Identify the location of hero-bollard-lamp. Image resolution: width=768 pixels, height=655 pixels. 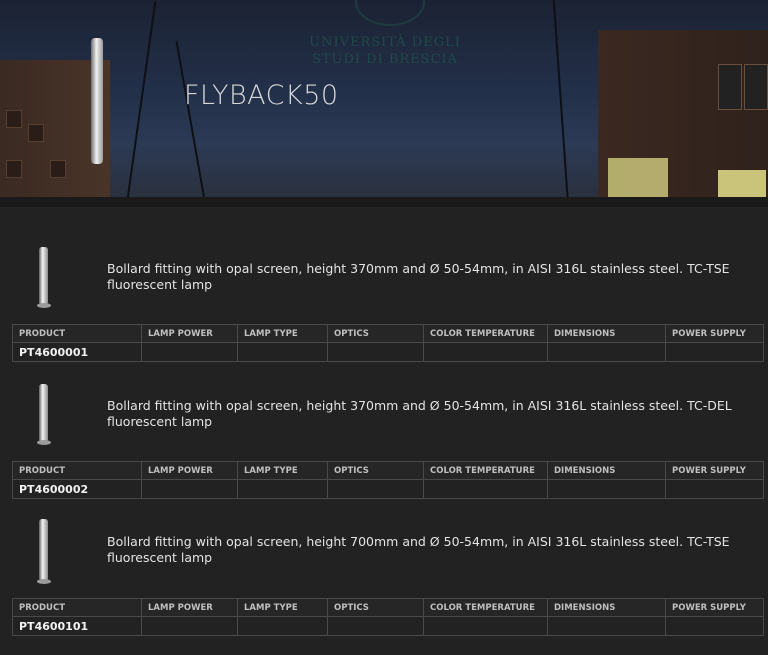
(97, 101).